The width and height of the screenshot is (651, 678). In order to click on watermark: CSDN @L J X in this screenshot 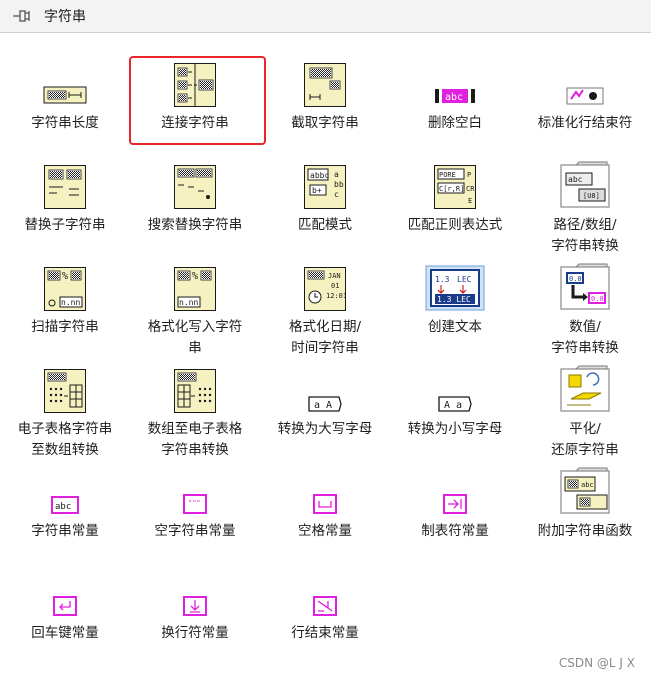, I will do `click(596, 663)`.